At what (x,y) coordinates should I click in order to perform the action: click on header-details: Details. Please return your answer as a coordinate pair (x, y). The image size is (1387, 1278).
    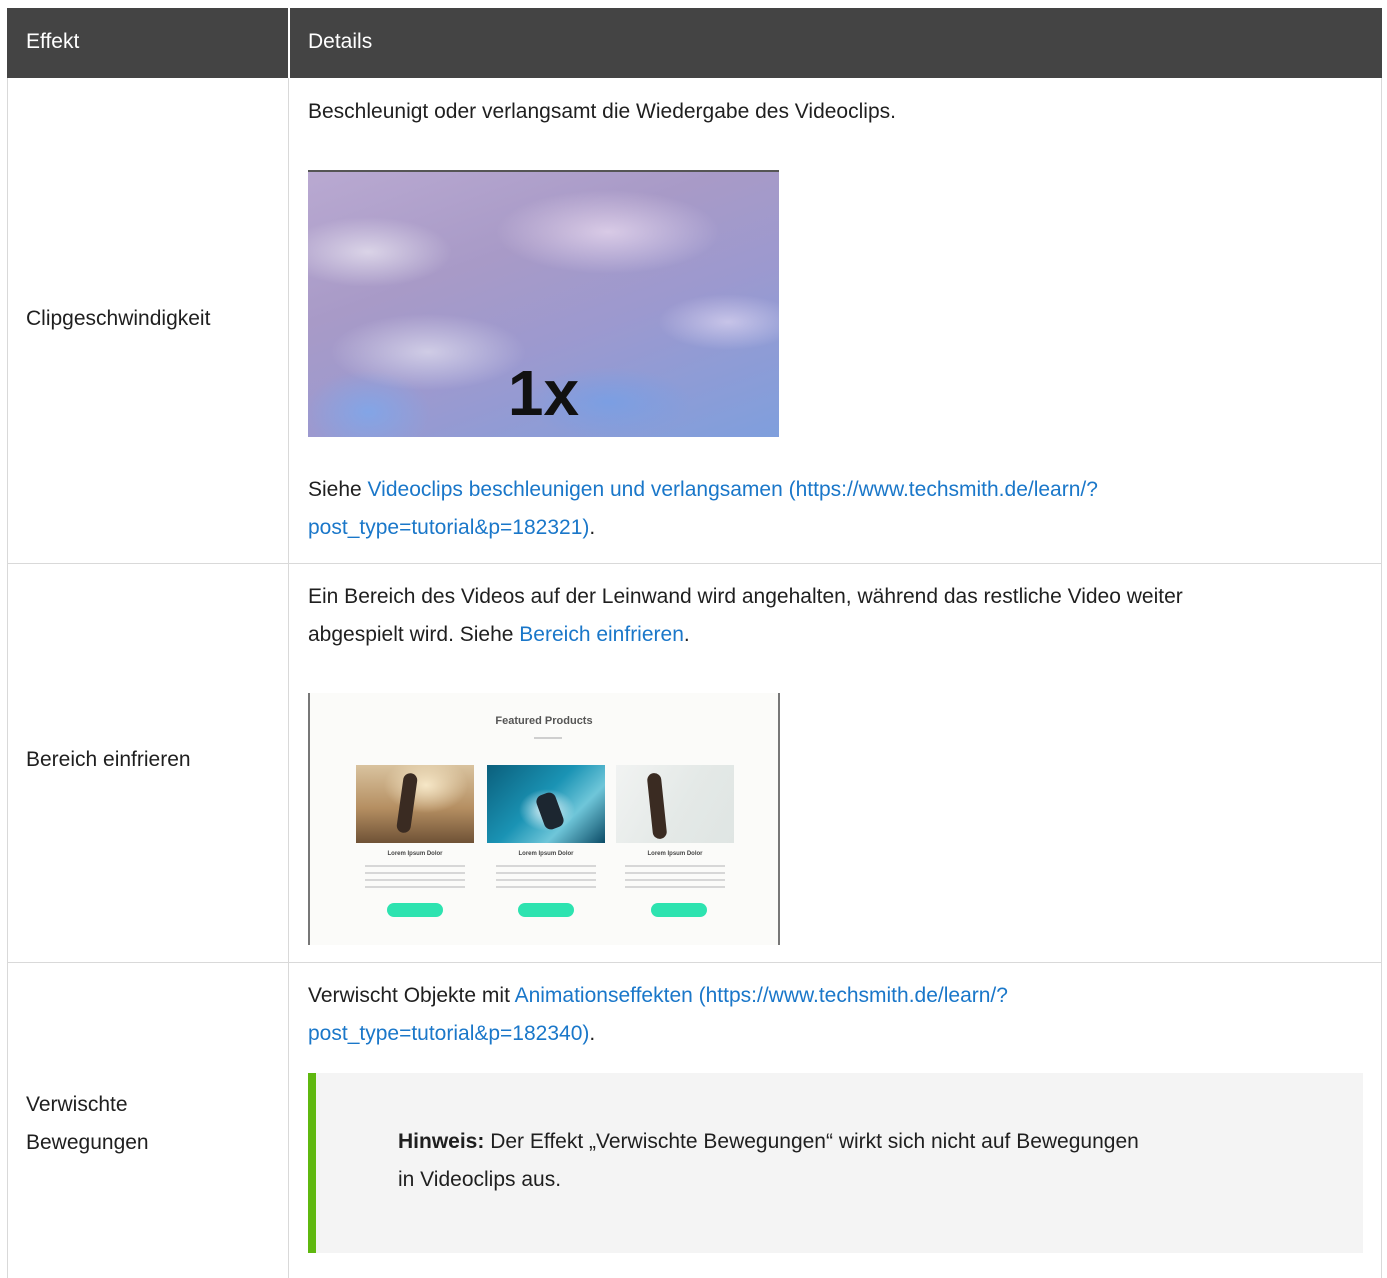
    Looking at the image, I should click on (340, 41).